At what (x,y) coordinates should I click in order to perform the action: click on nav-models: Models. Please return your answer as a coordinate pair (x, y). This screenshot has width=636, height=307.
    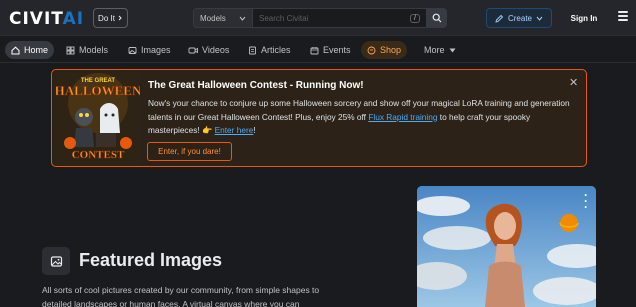
    Looking at the image, I should click on (87, 50).